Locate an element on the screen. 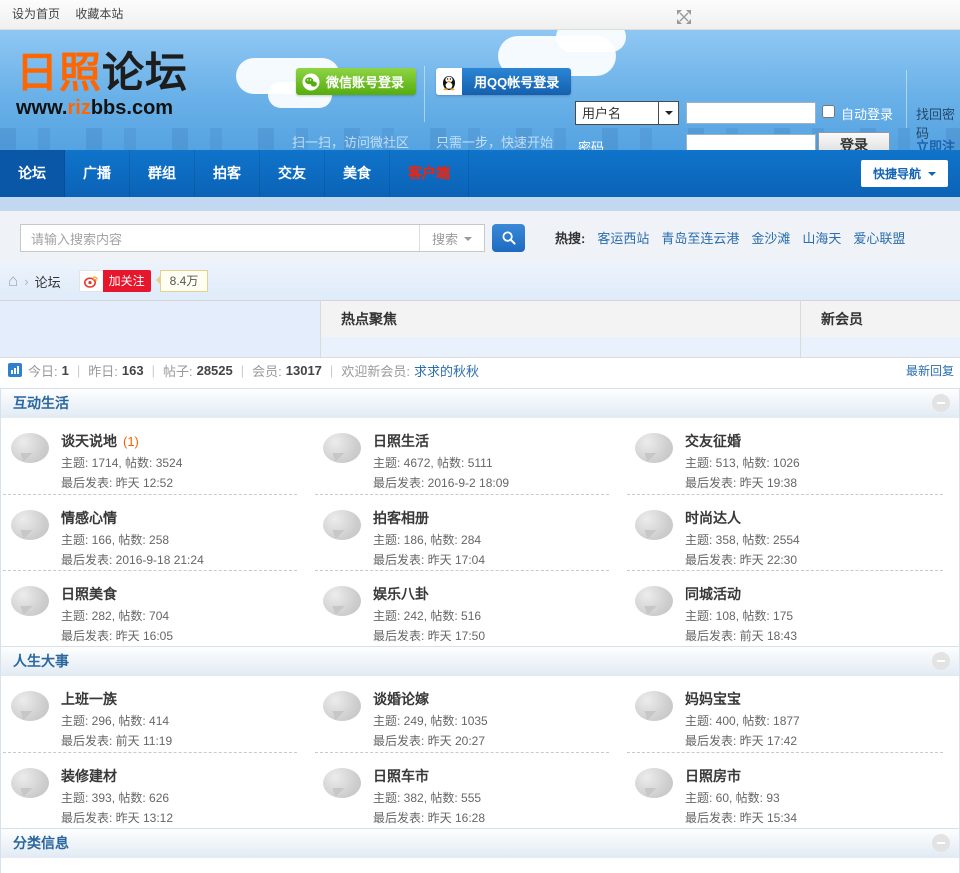 The image size is (960, 873). forum-last-post: 最后发表: 昨天 15:34 is located at coordinates (741, 818).